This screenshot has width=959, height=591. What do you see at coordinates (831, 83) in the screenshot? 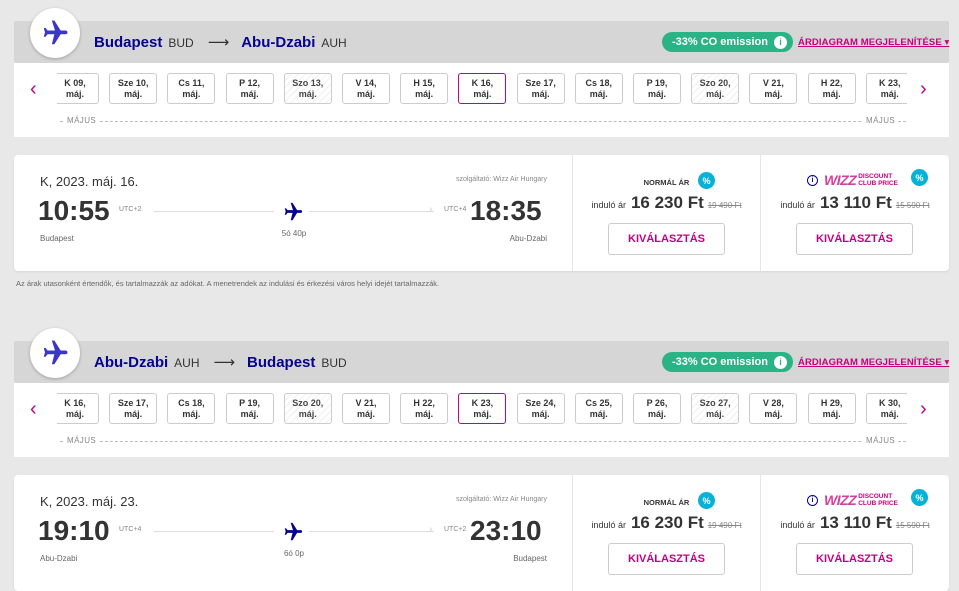
I see `date-day-label: H 22,` at bounding box center [831, 83].